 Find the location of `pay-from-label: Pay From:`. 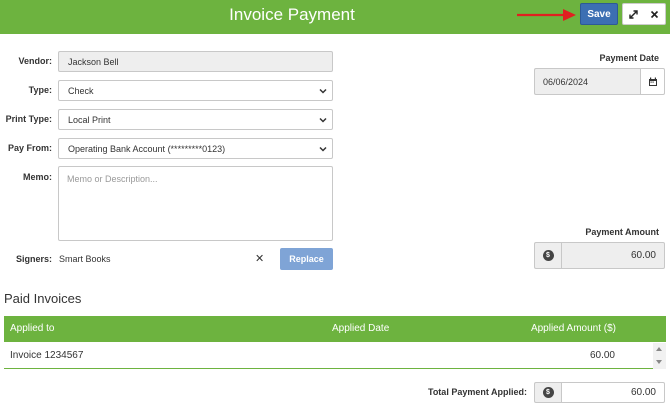

pay-from-label: Pay From: is located at coordinates (29, 148).